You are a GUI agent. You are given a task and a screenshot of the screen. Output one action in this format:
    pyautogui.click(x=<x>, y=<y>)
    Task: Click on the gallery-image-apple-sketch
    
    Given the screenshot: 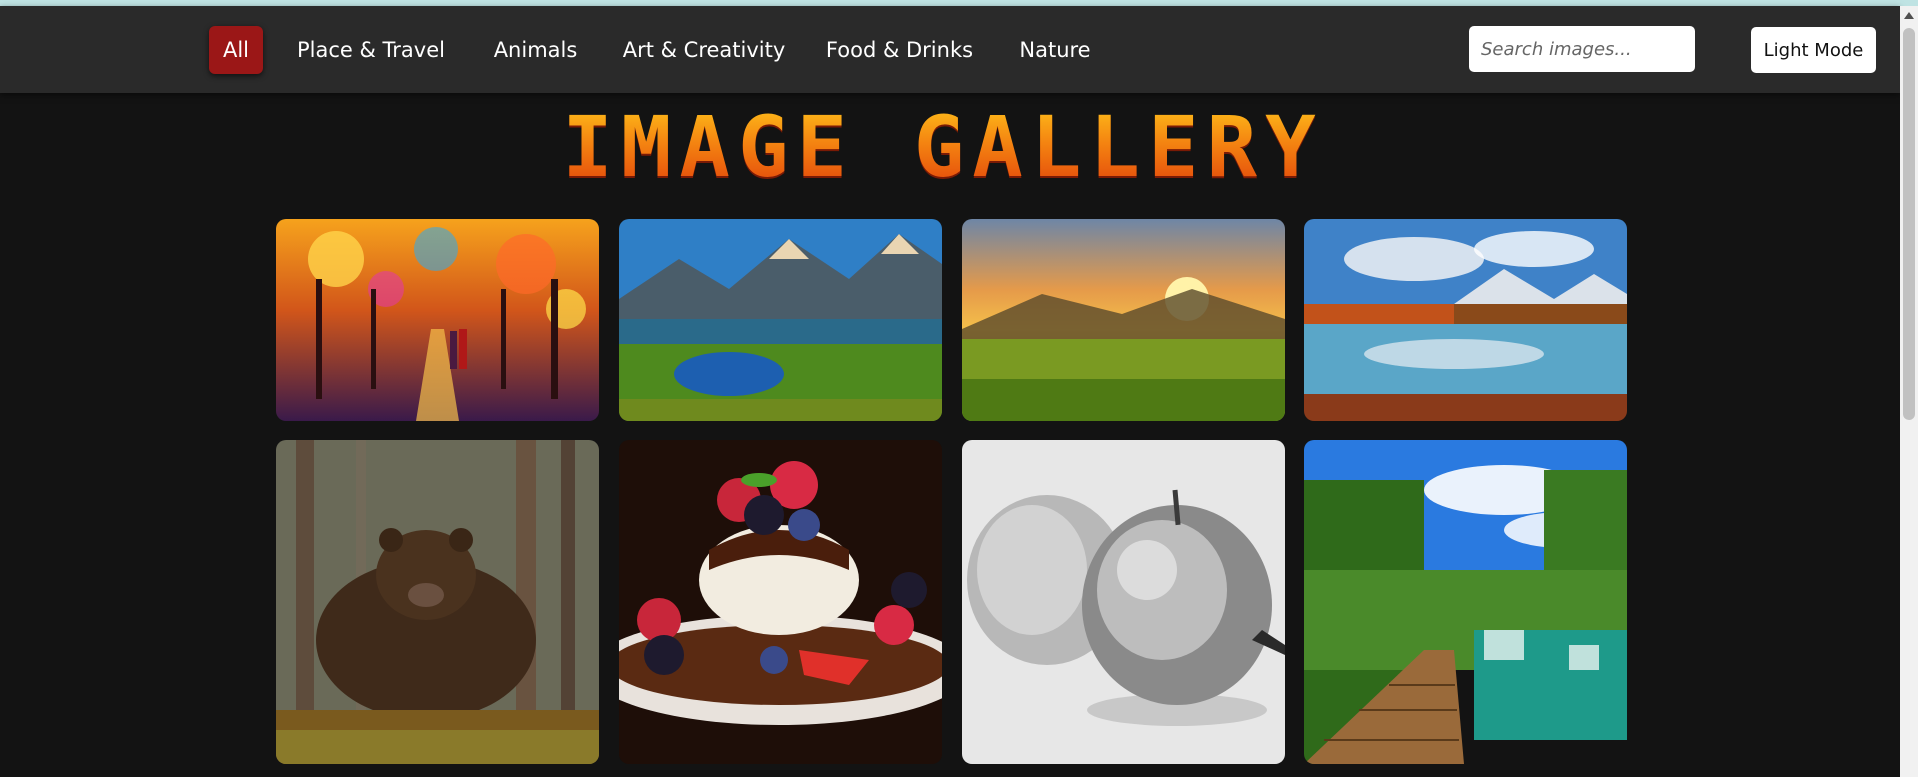 What is the action you would take?
    pyautogui.click(x=1123, y=602)
    